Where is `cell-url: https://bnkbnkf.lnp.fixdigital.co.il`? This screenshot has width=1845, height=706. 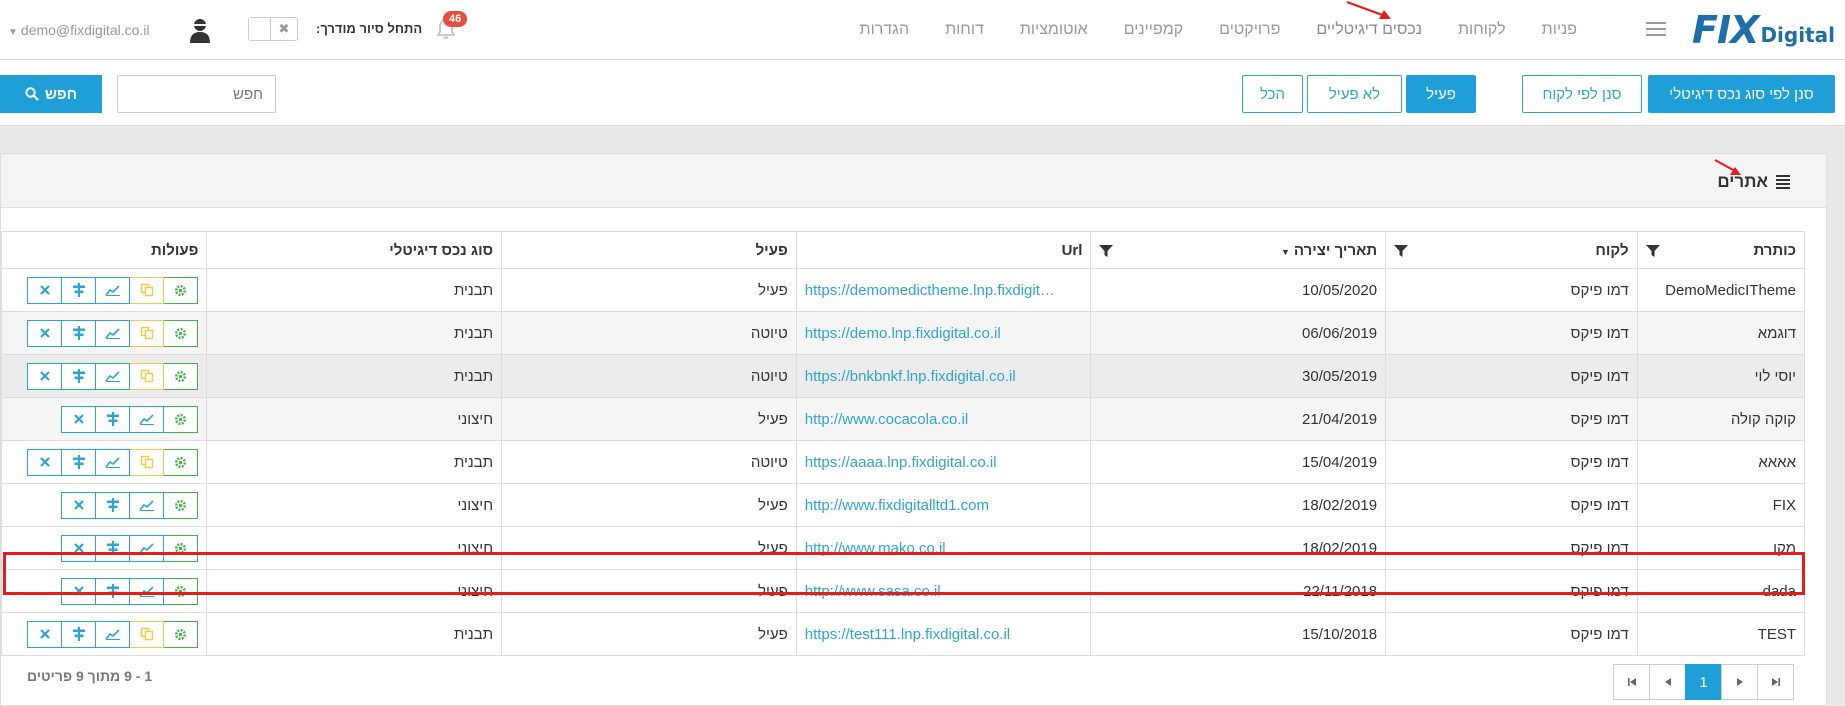
cell-url: https://bnkbnkf.lnp.fixdigital.co.il is located at coordinates (943, 376).